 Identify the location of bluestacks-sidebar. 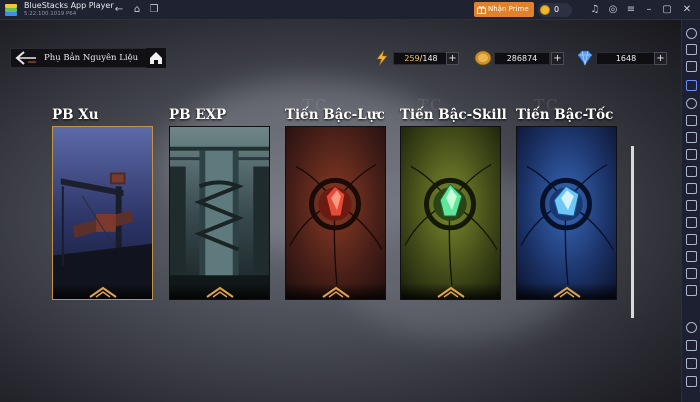
(690, 211).